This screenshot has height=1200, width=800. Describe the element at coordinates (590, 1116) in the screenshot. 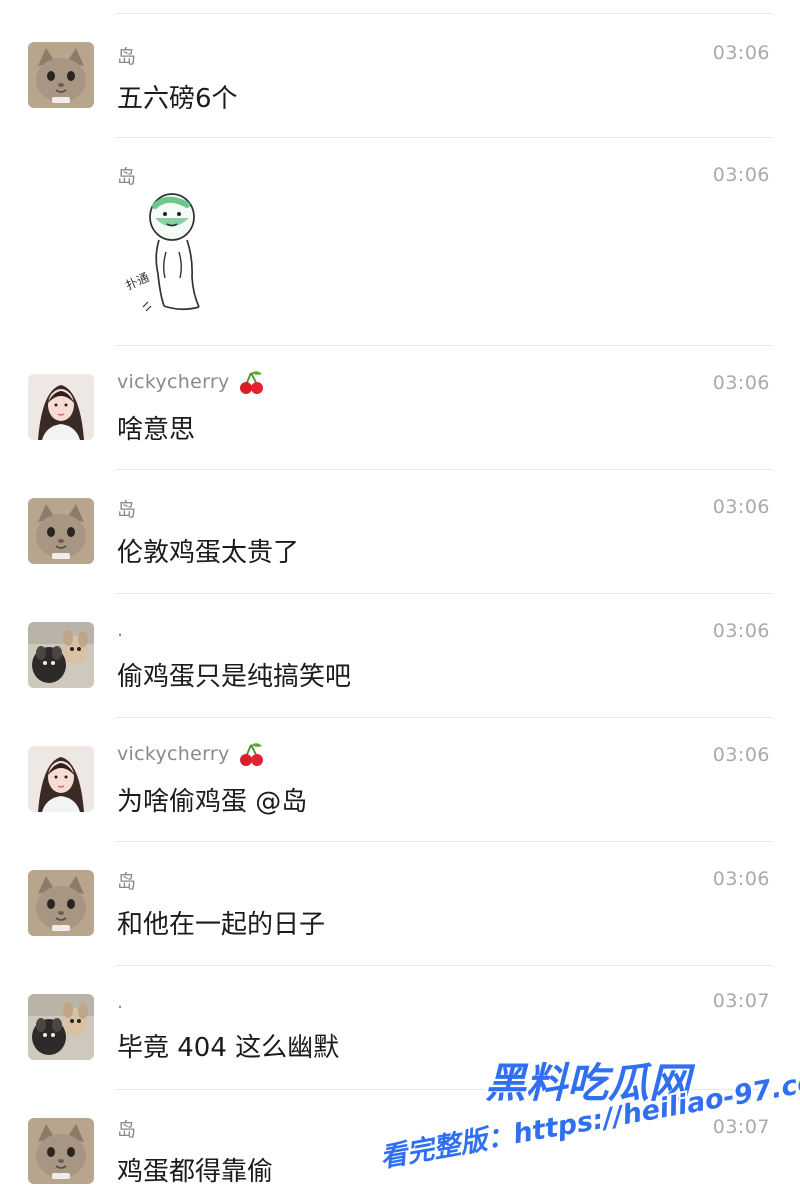

I see `watermark: 黑料吃瓜网 看完整版：https://heiliao-97.com` at that location.